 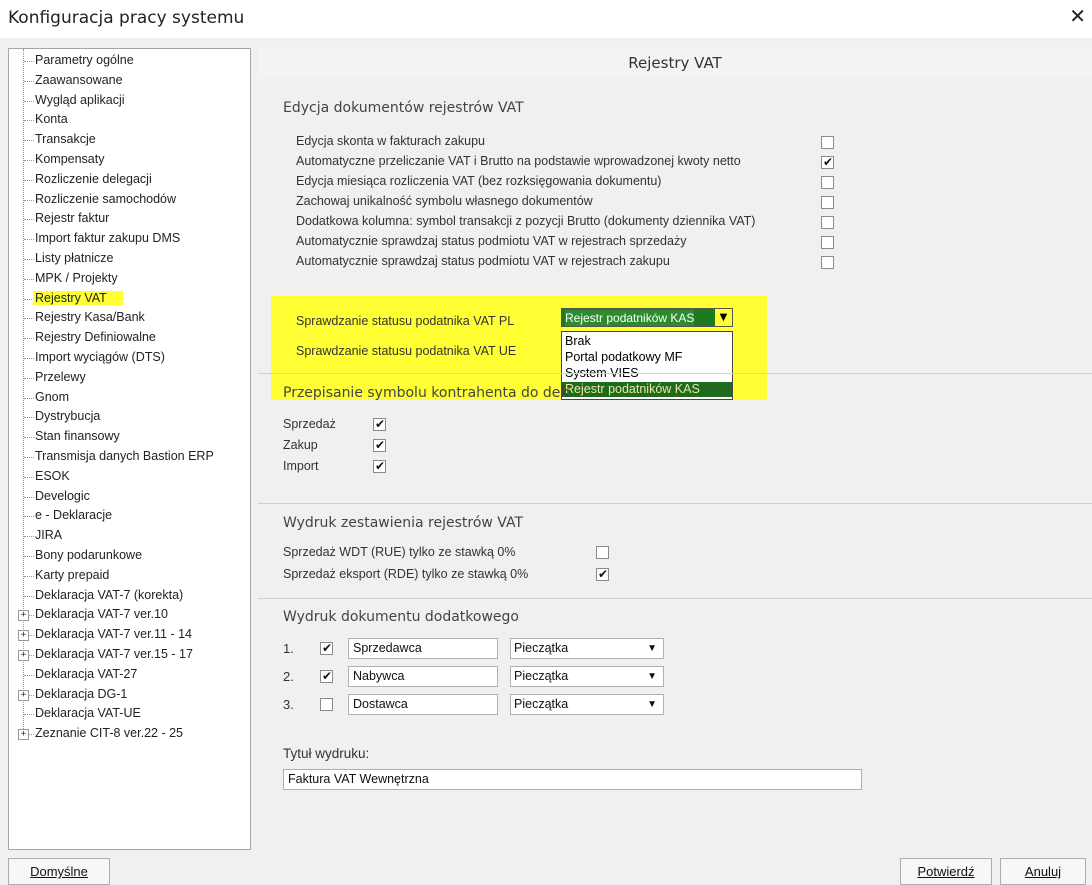 What do you see at coordinates (72, 218) in the screenshot?
I see `tree-item-8: Rejestr faktur` at bounding box center [72, 218].